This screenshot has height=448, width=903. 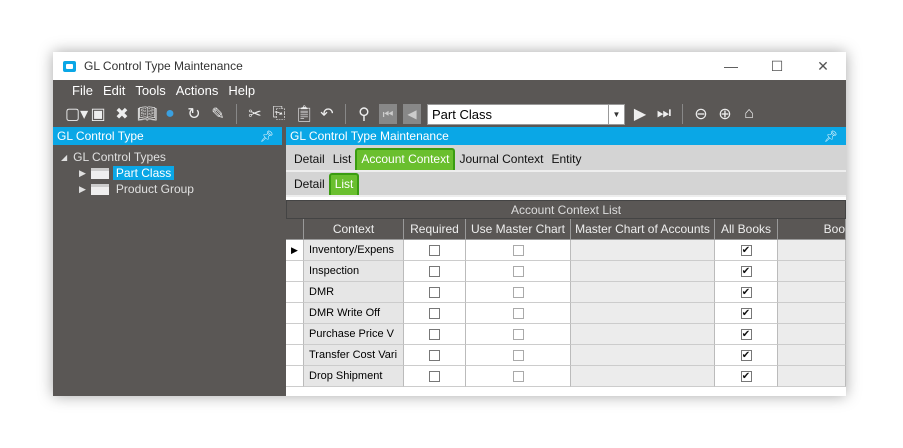 I want to click on column-header: All Books, so click(x=746, y=229).